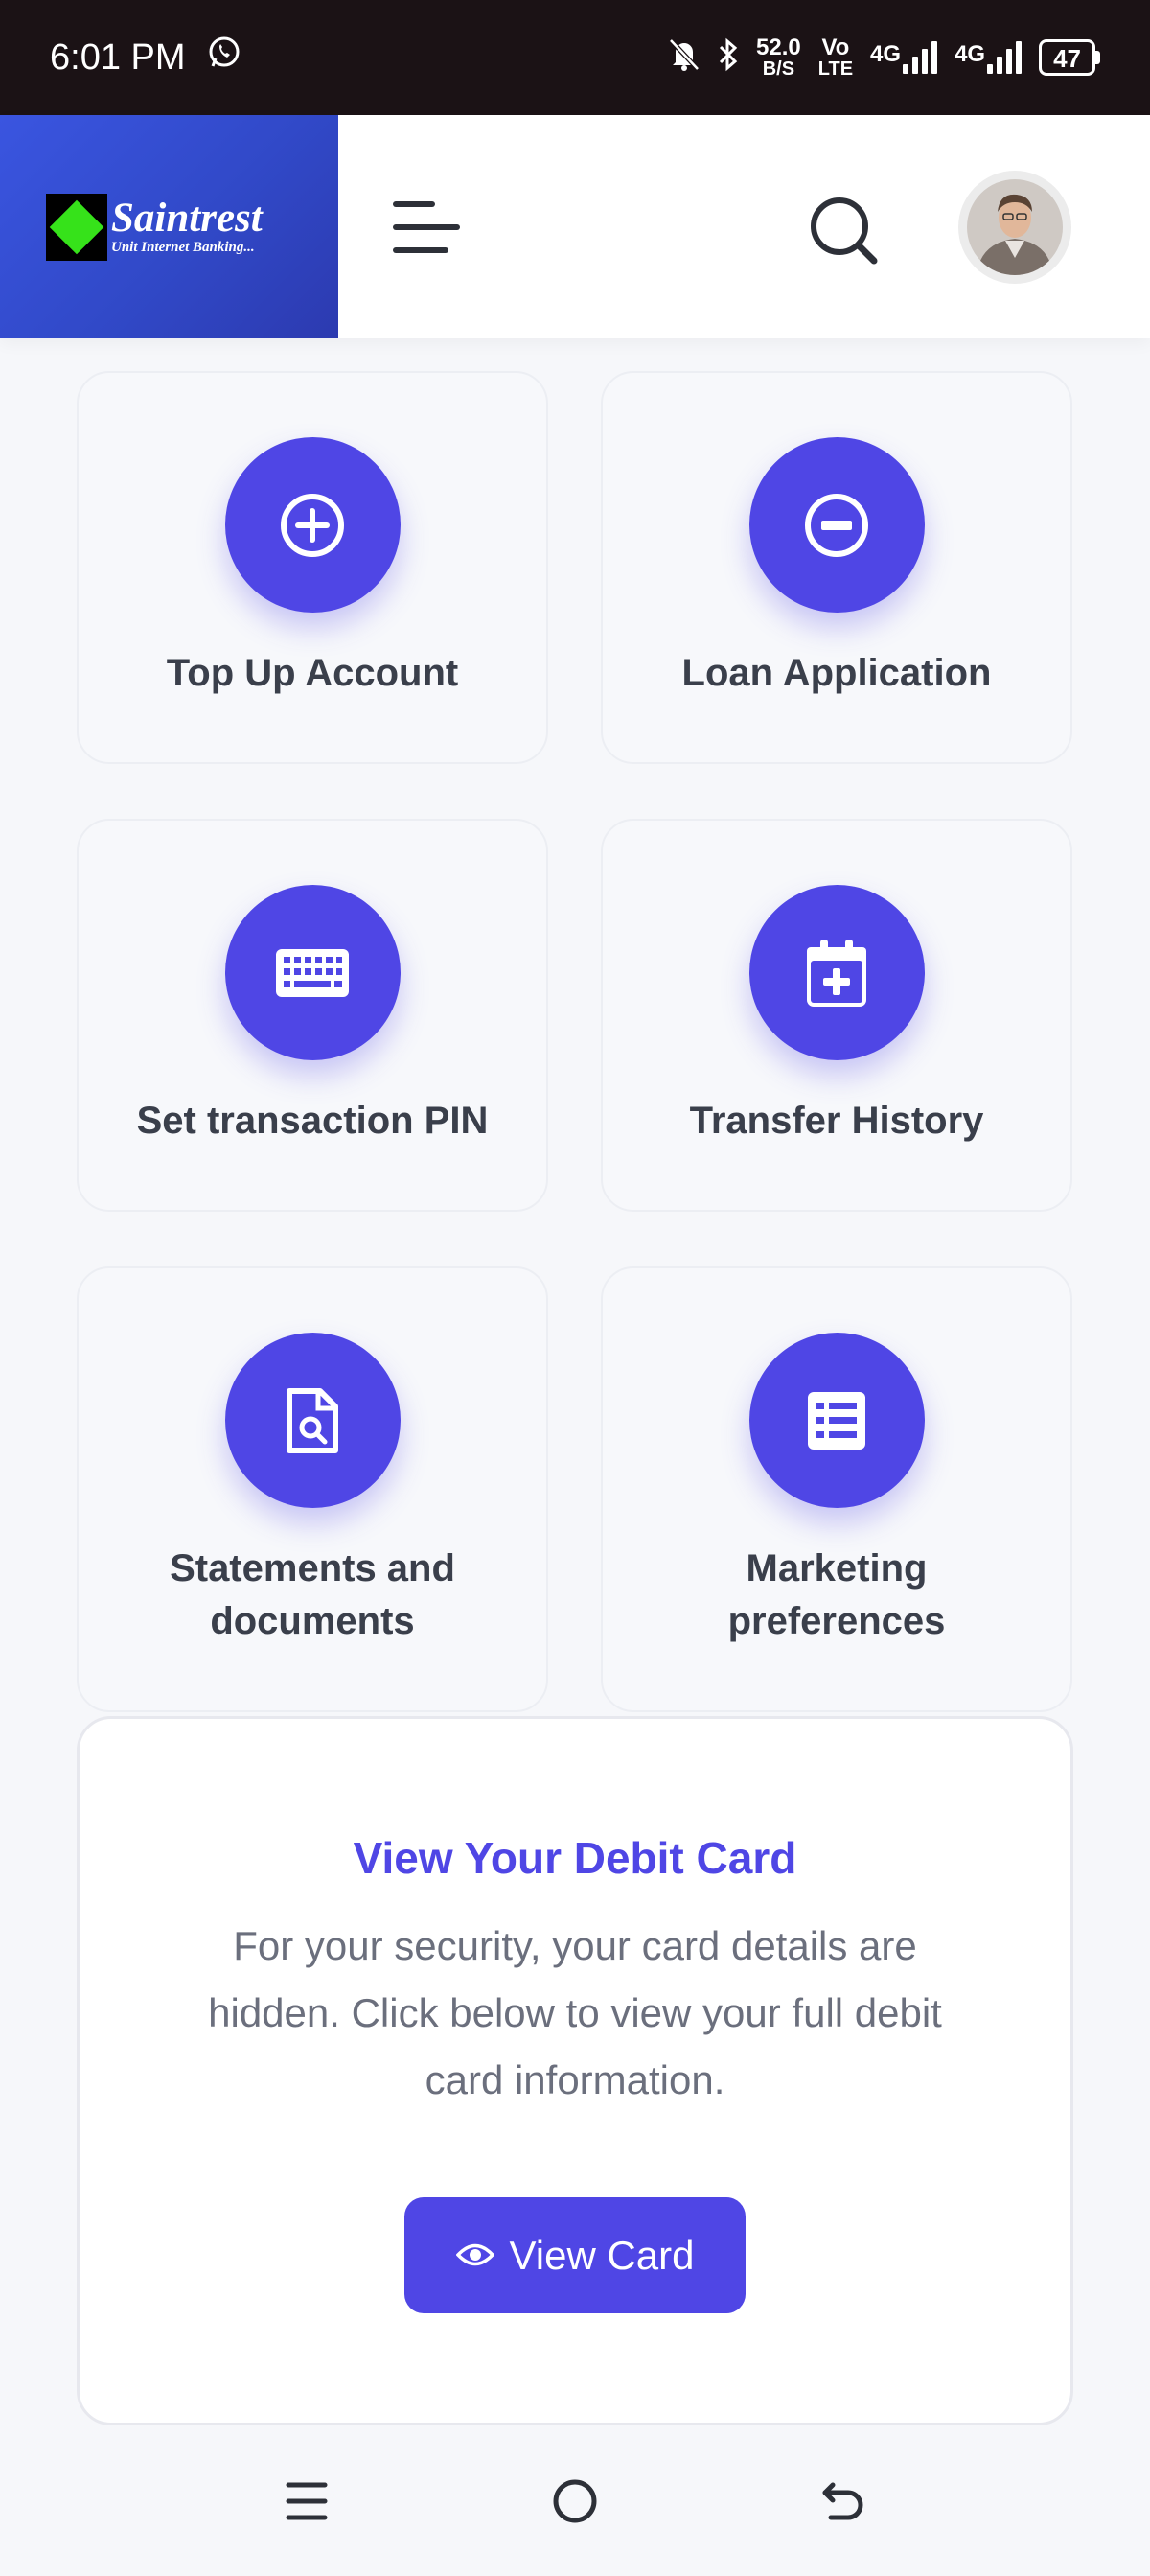 This screenshot has height=2576, width=1150. Describe the element at coordinates (836, 1121) in the screenshot. I see `tile-label: Transfer History` at that location.